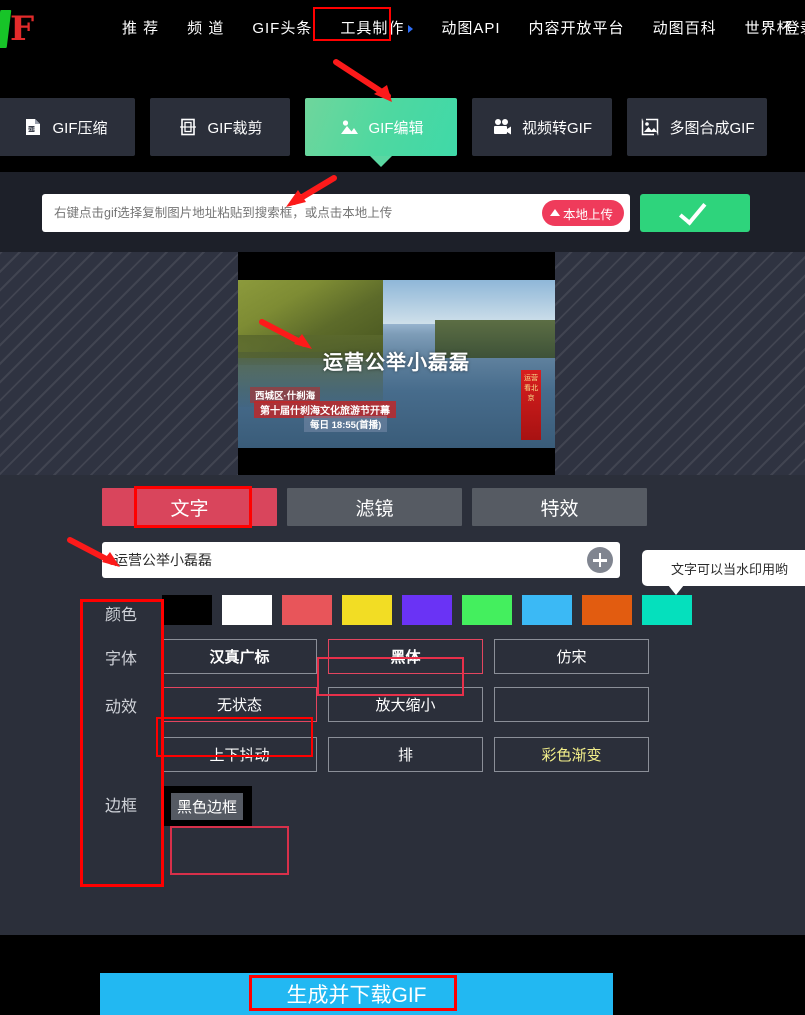 Image resolution: width=805 pixels, height=1015 pixels. Describe the element at coordinates (121, 806) in the screenshot. I see `border-row-label: 边框` at that location.